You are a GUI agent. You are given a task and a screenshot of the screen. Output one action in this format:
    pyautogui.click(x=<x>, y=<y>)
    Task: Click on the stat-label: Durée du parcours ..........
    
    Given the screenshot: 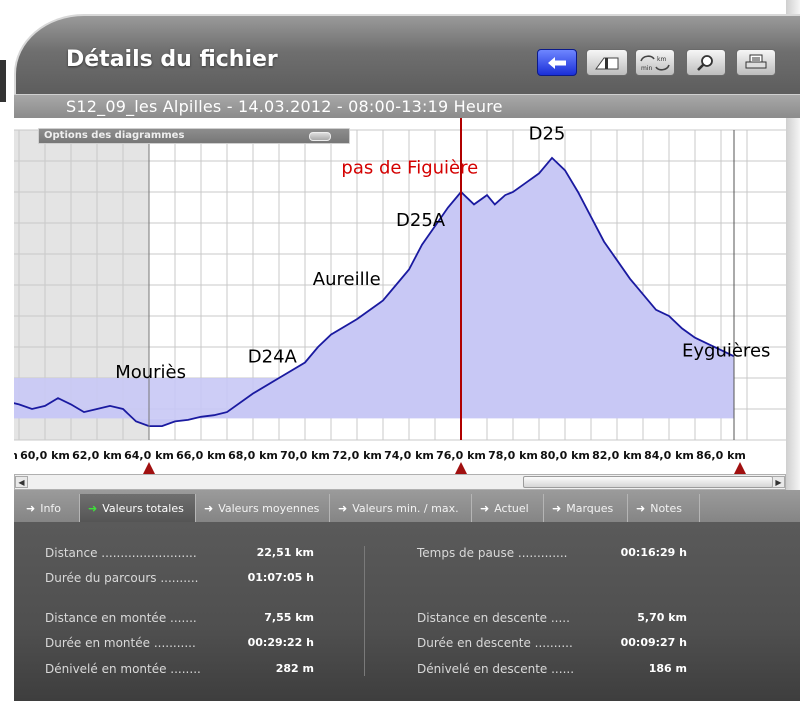 What is the action you would take?
    pyautogui.click(x=122, y=578)
    